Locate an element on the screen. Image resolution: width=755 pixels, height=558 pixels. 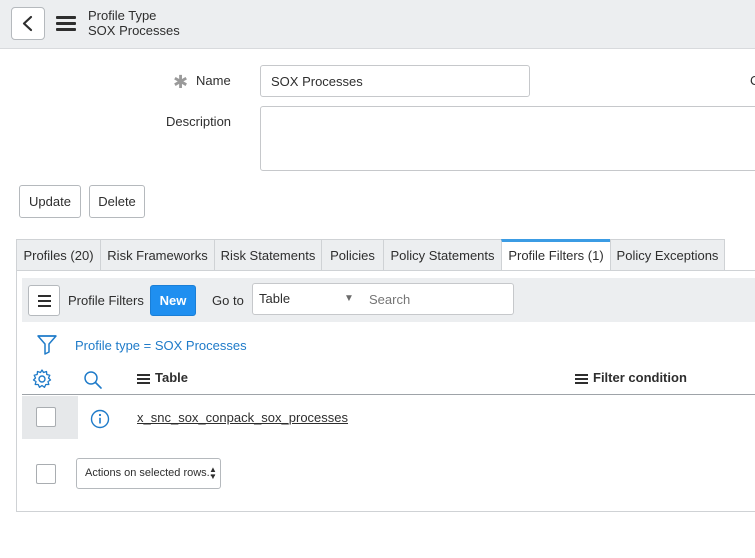
dropdown-arrow-icon: ▼ is located at coordinates (349, 298).